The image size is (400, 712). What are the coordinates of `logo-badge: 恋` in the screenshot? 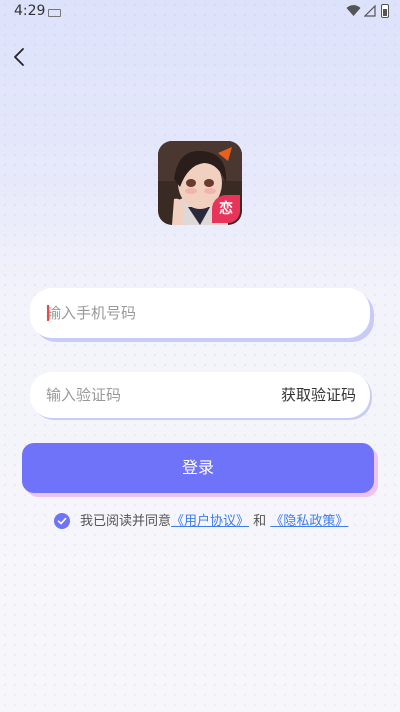 It's located at (226, 209).